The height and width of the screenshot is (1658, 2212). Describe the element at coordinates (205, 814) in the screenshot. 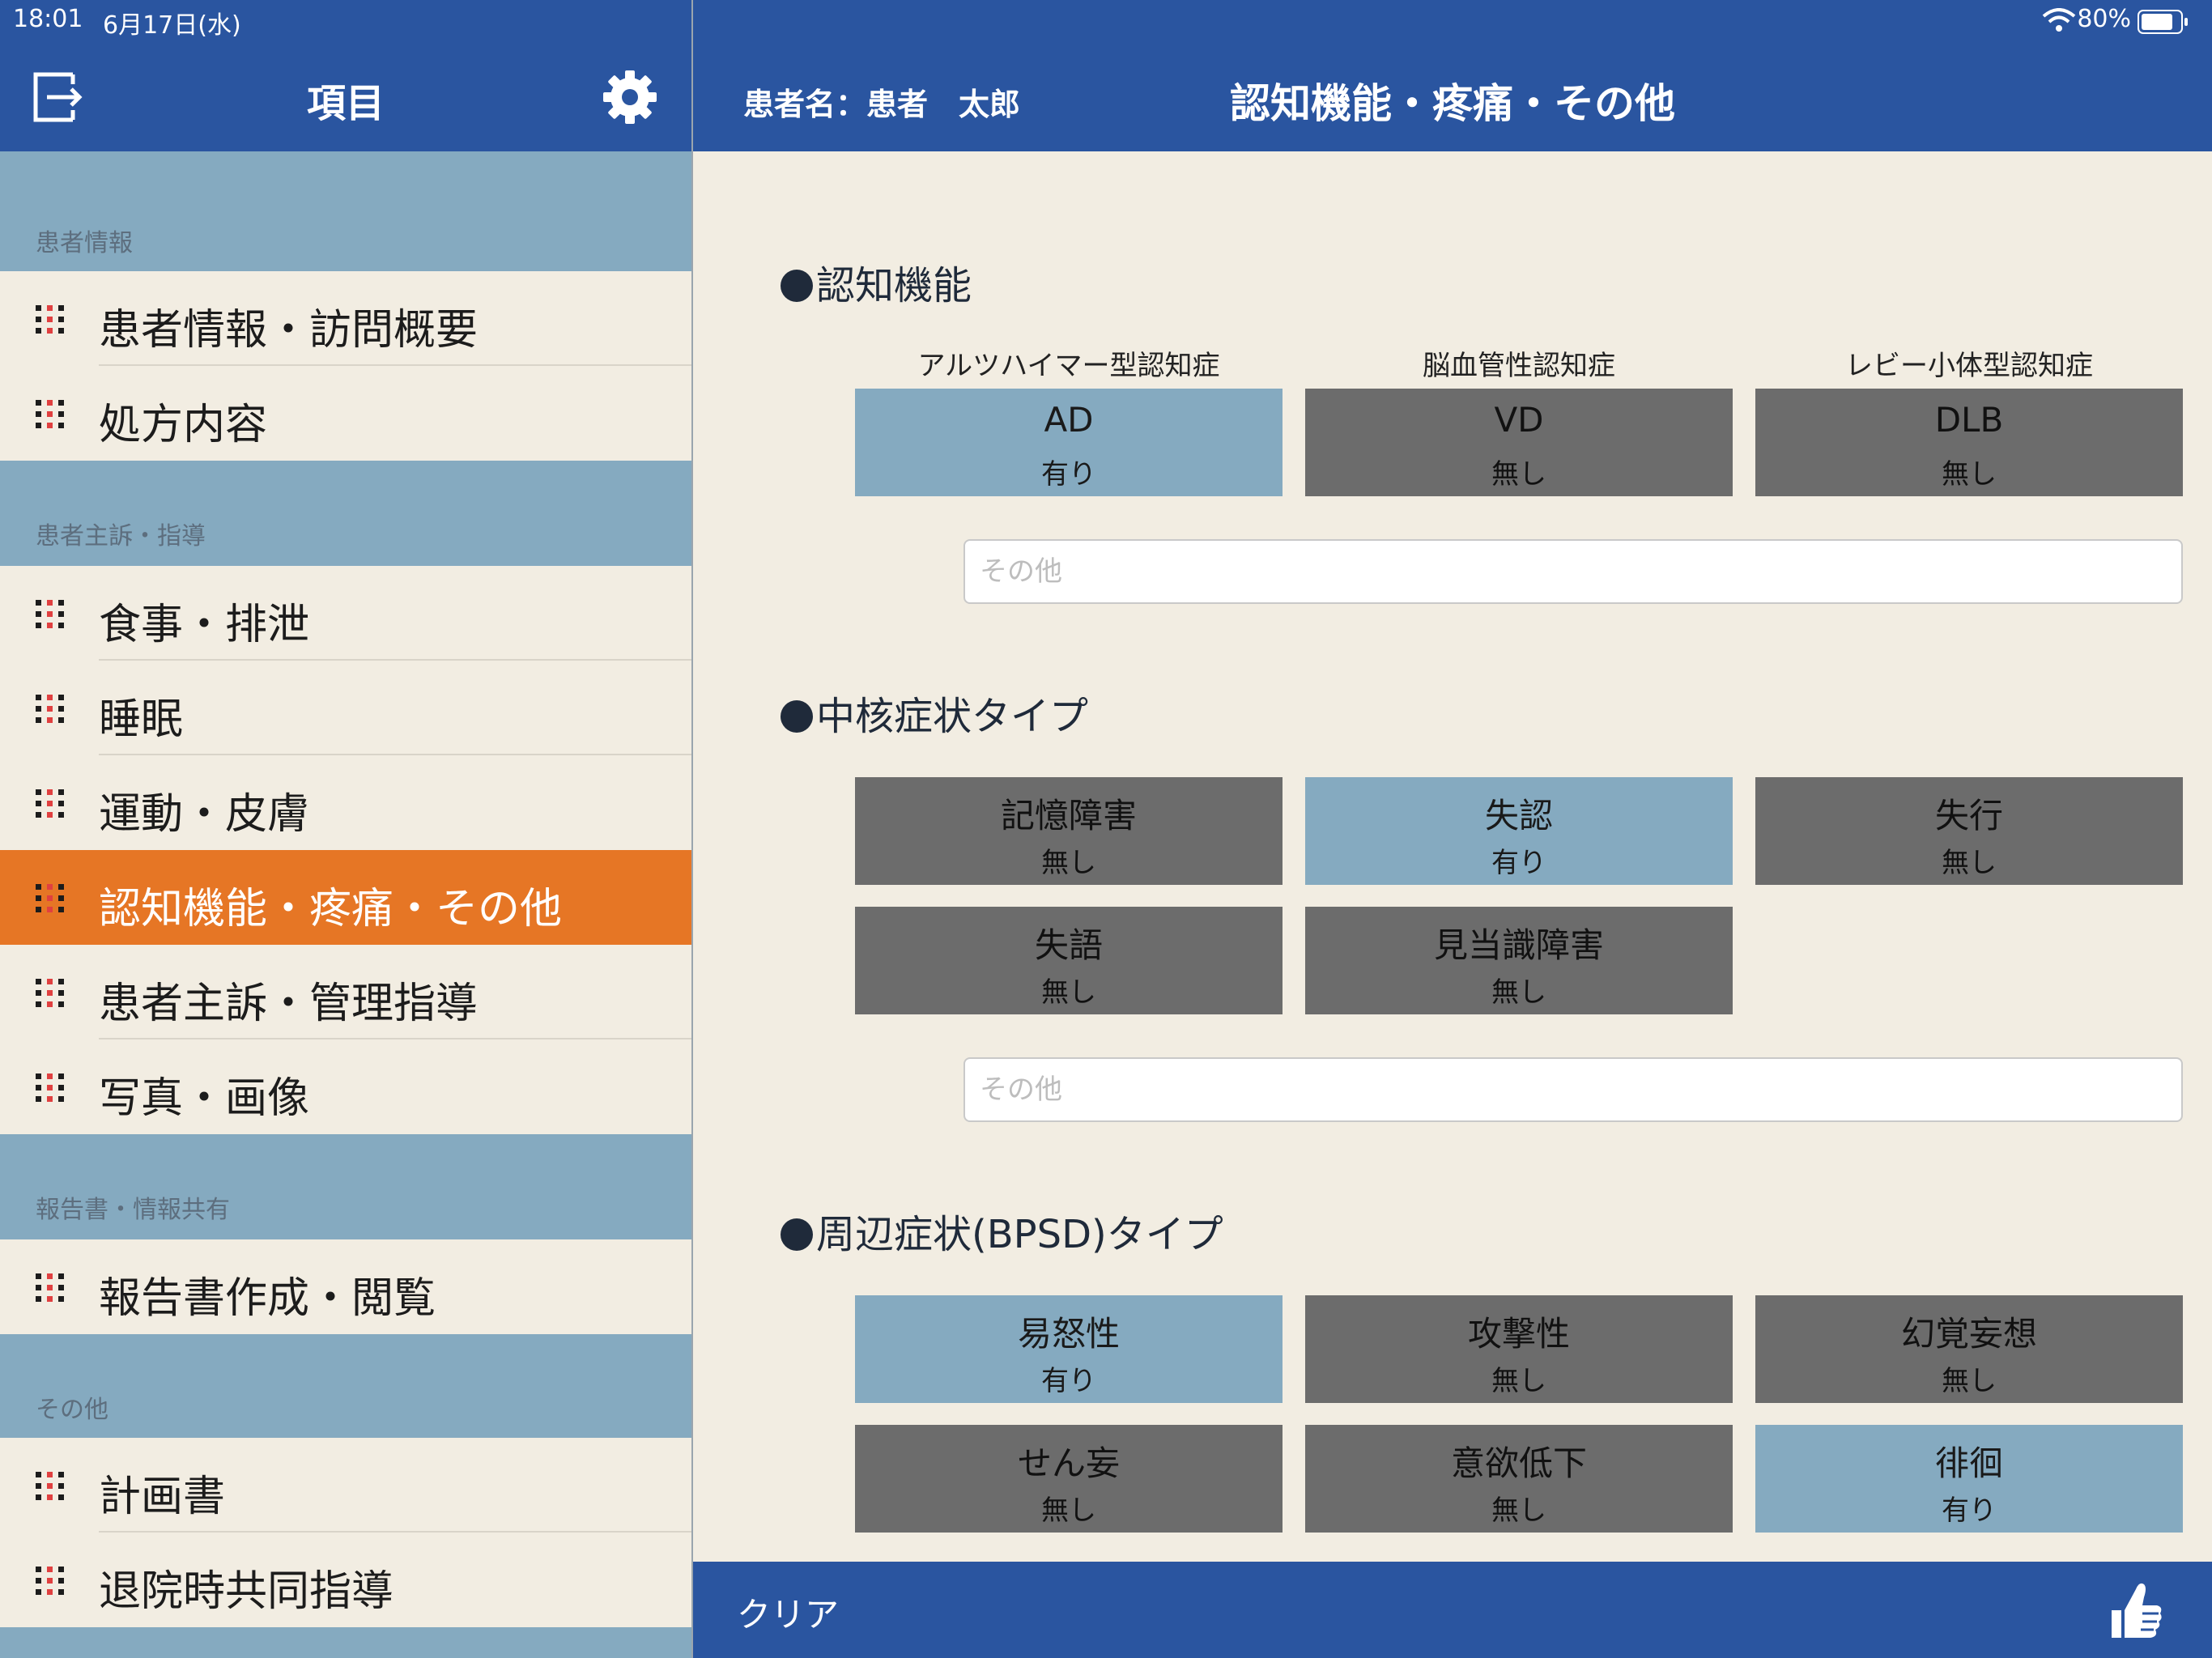

I see `sidebar-item-label: 運動・皮膚` at that location.